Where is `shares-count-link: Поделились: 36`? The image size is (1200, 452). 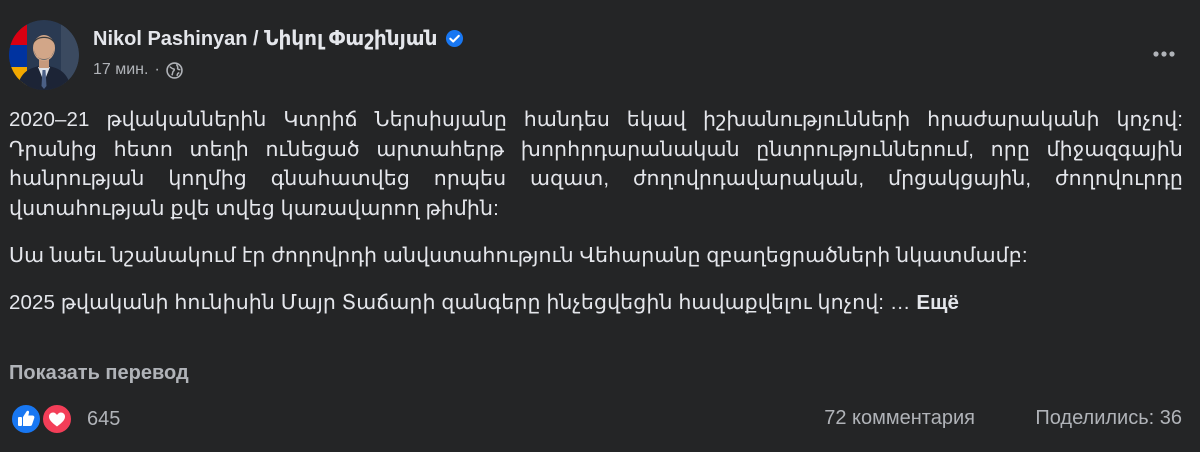 shares-count-link: Поделились: 36 is located at coordinates (1108, 418).